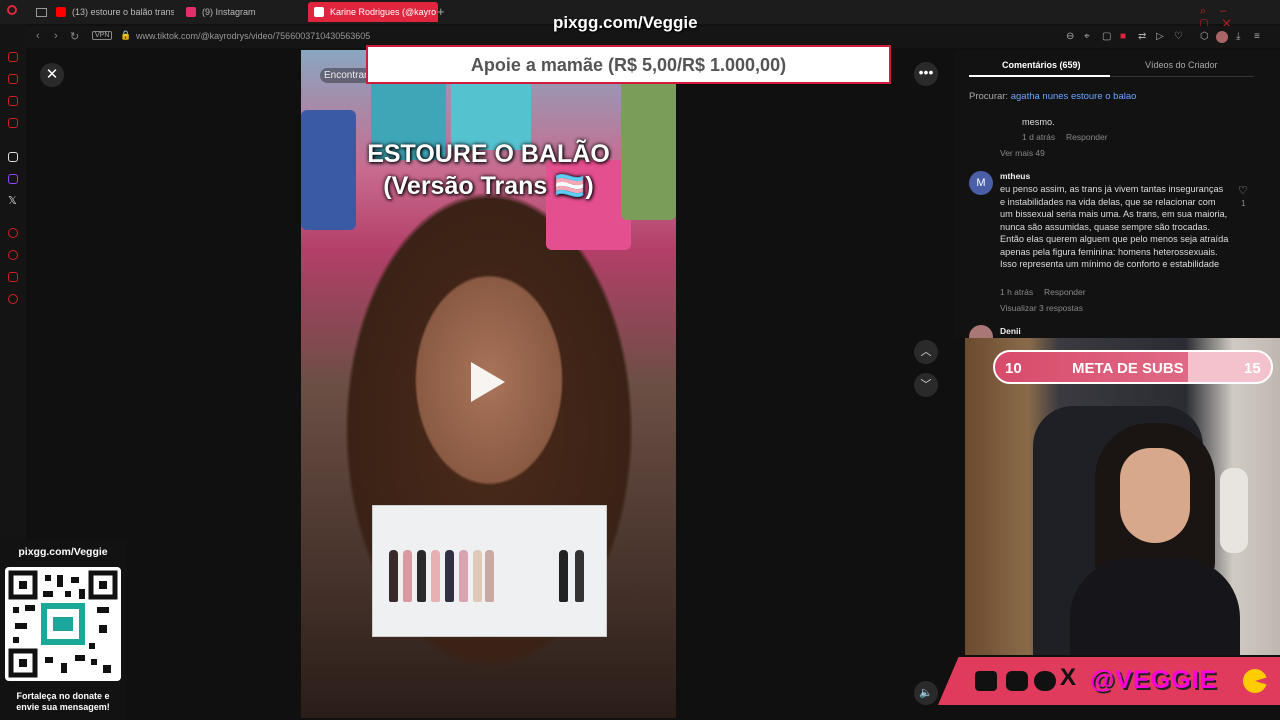 This screenshot has width=1280, height=720. I want to click on play-icon, so click(488, 382).